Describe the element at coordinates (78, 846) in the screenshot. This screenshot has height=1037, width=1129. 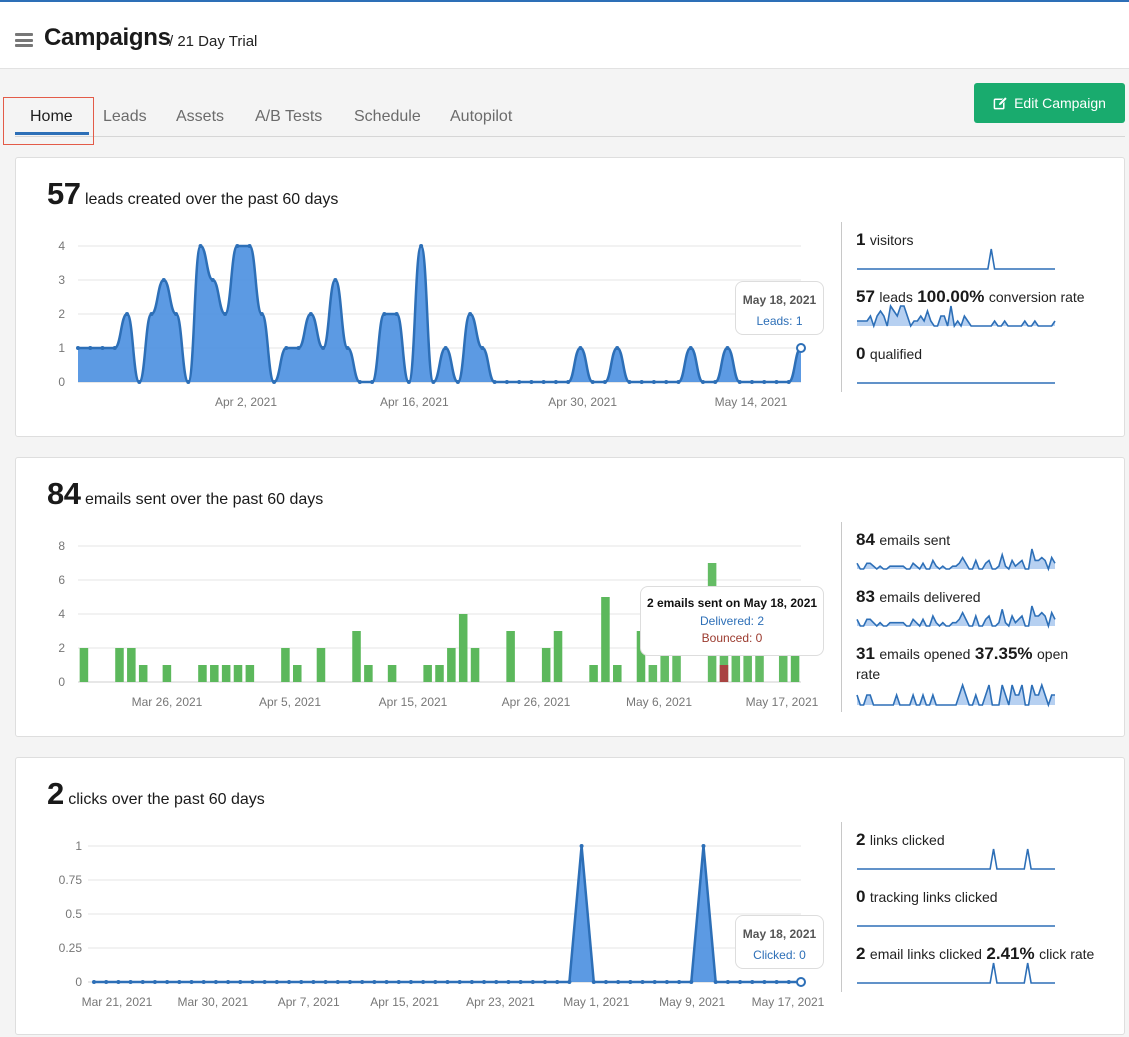
I see `clicks-y-tick: 1` at that location.